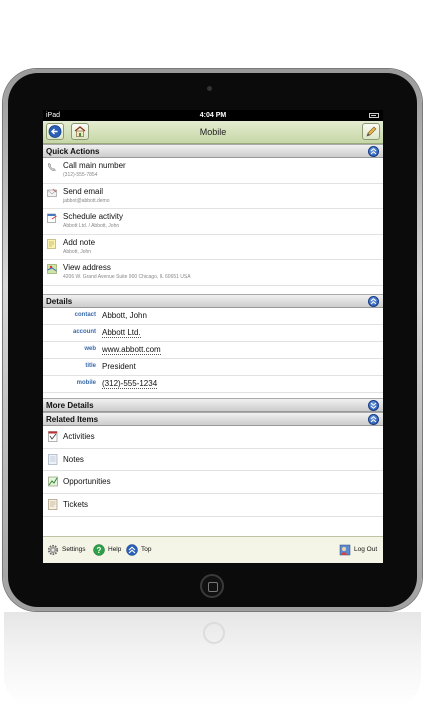 This screenshot has width=425, height=707. I want to click on detail-row-account: account Abbott Ltd., so click(213, 333).